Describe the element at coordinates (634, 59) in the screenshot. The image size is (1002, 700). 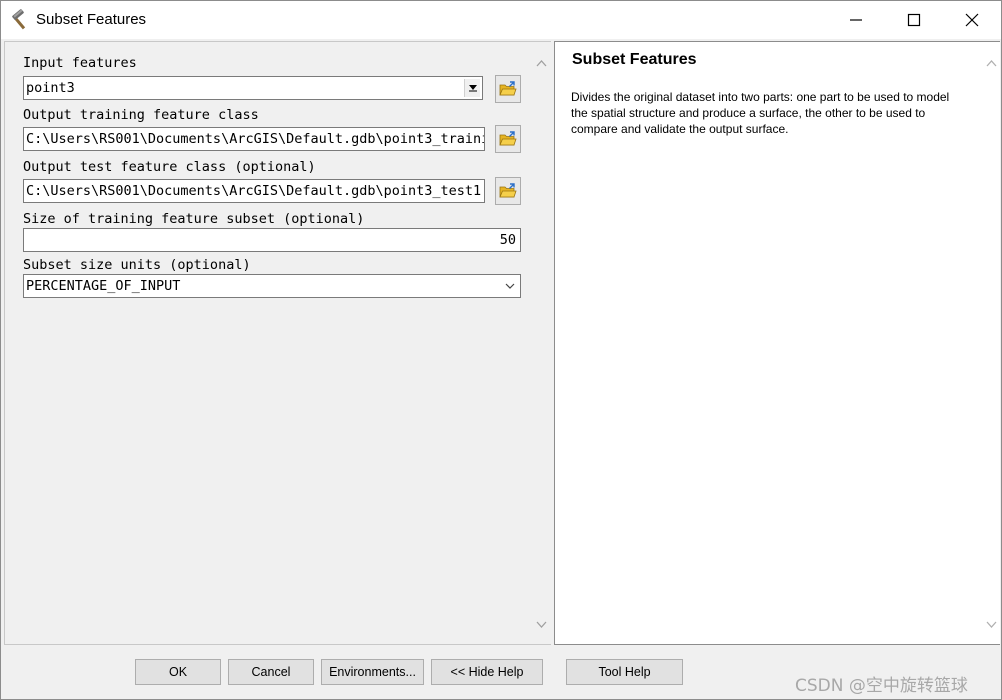
I see `help-title: Subset Features` at that location.